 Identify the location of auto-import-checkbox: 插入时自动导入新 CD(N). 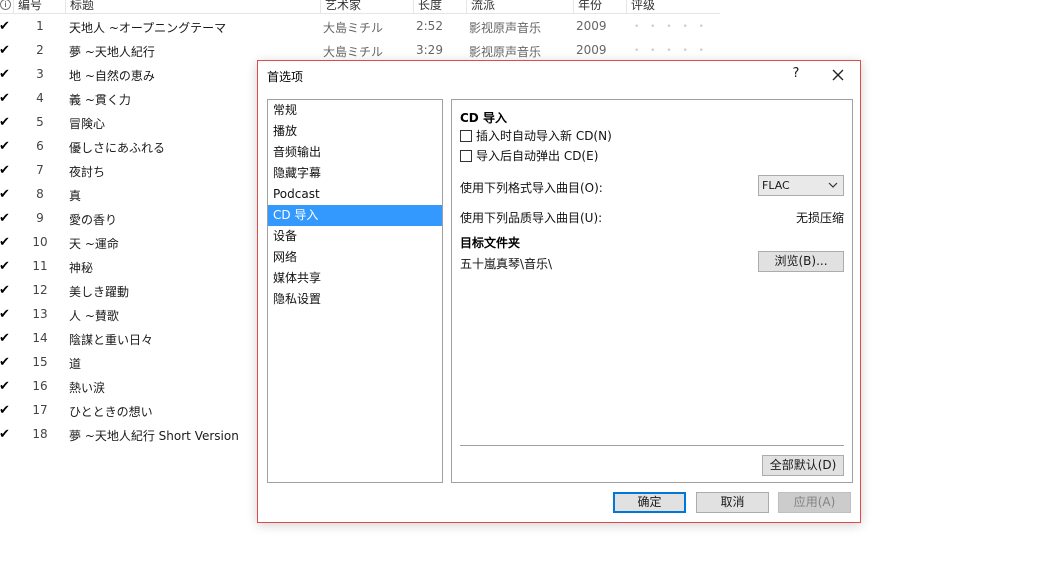
(536, 135).